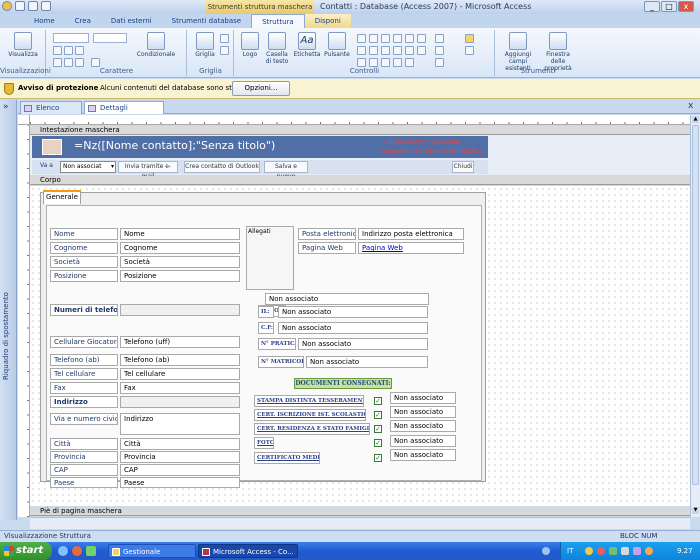 This screenshot has width=700, height=560. I want to click on checkbox-cert-iscrizione: ✓, so click(378, 415).